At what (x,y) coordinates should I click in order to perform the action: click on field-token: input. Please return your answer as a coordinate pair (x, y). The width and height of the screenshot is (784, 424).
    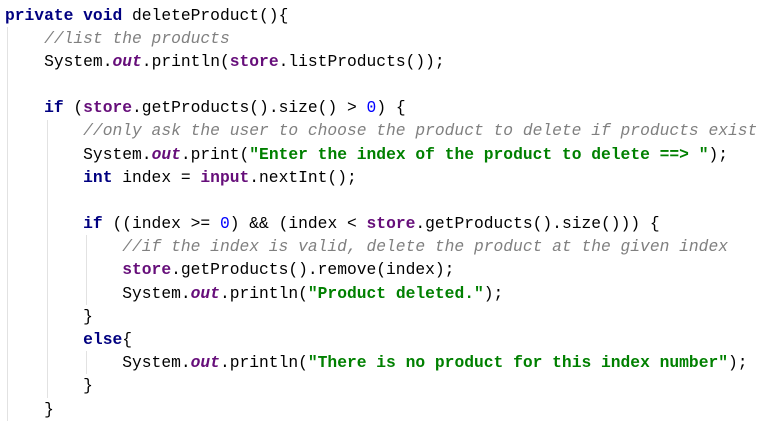
    Looking at the image, I should click on (225, 177).